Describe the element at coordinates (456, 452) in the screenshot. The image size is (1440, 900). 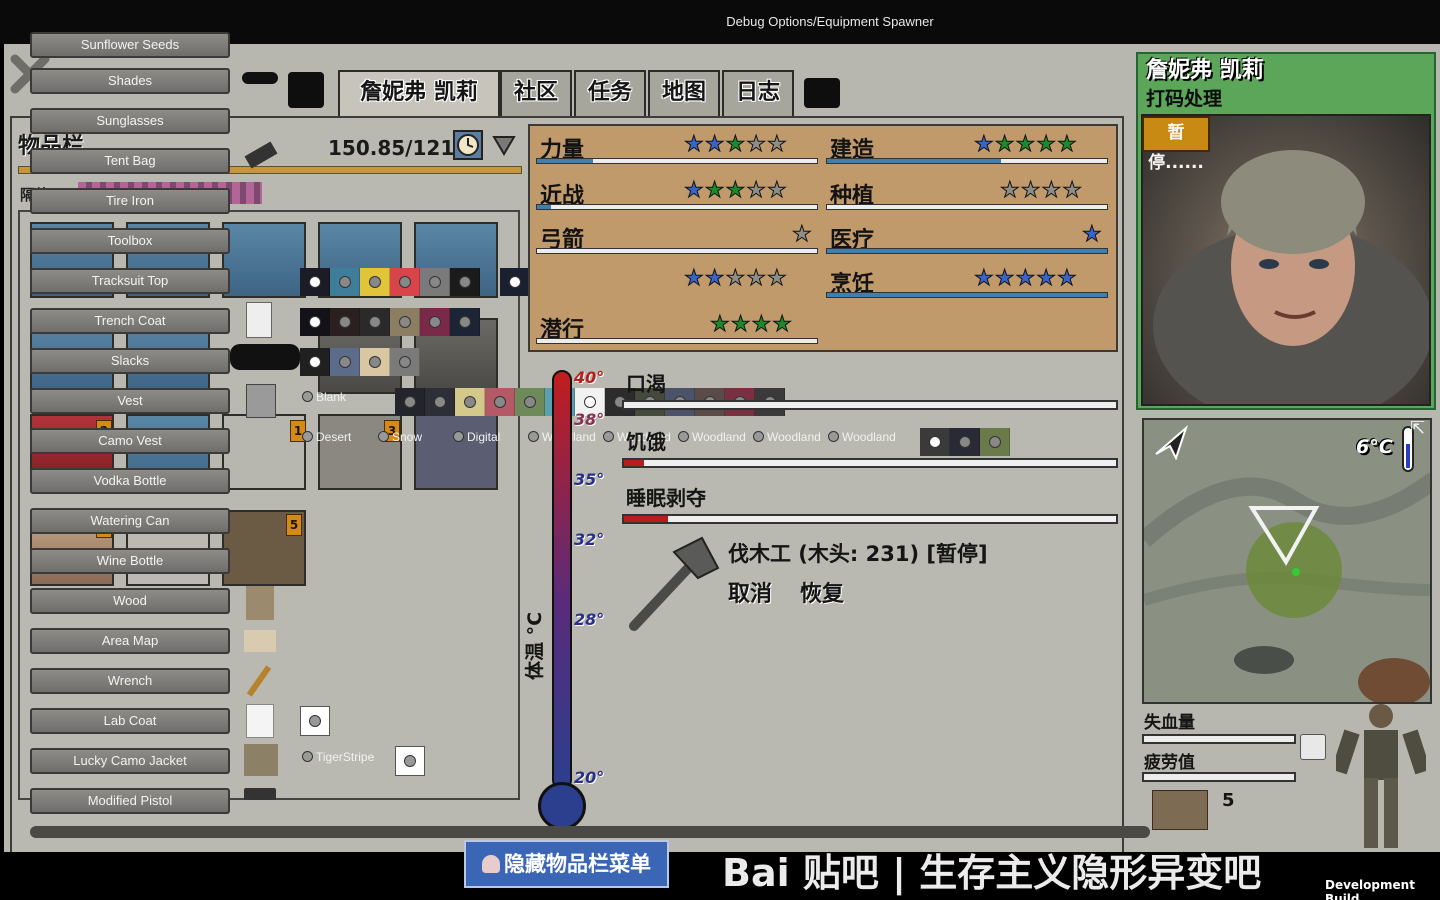
I see `inventory-slot-radio` at that location.